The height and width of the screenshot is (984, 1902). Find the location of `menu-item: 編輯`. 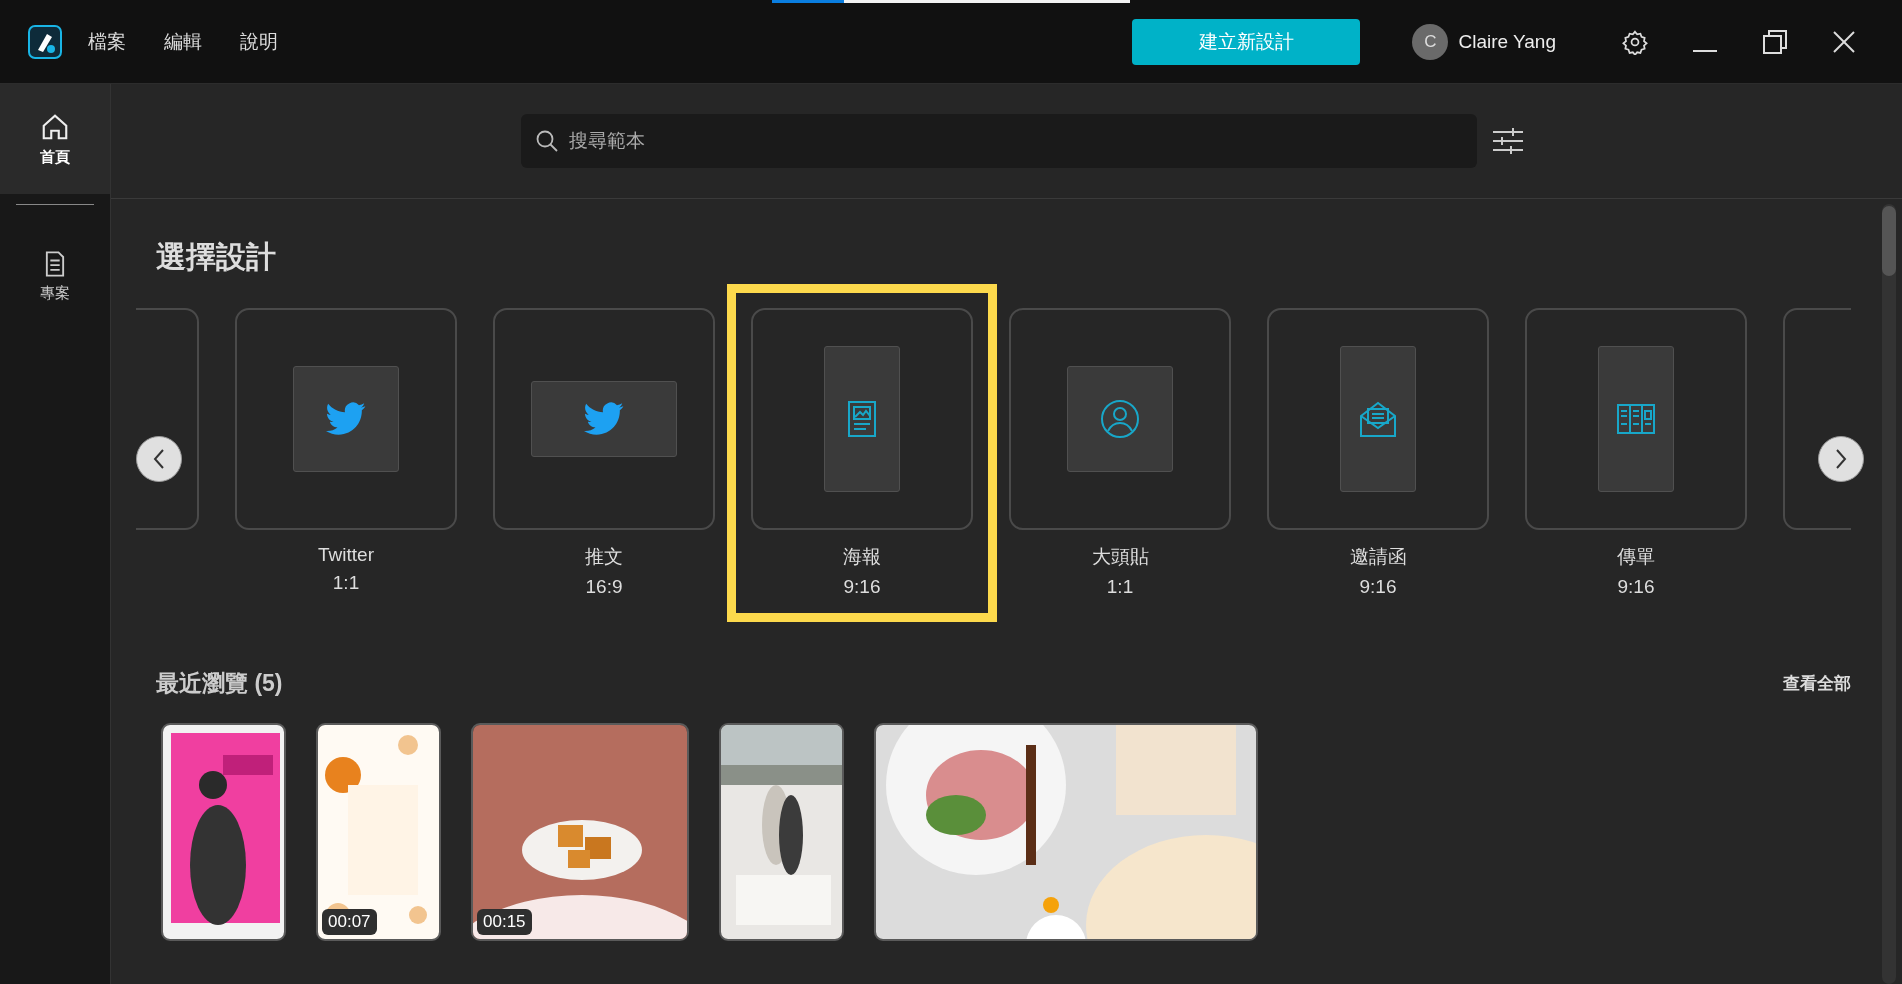

menu-item: 編輯 is located at coordinates (183, 41).